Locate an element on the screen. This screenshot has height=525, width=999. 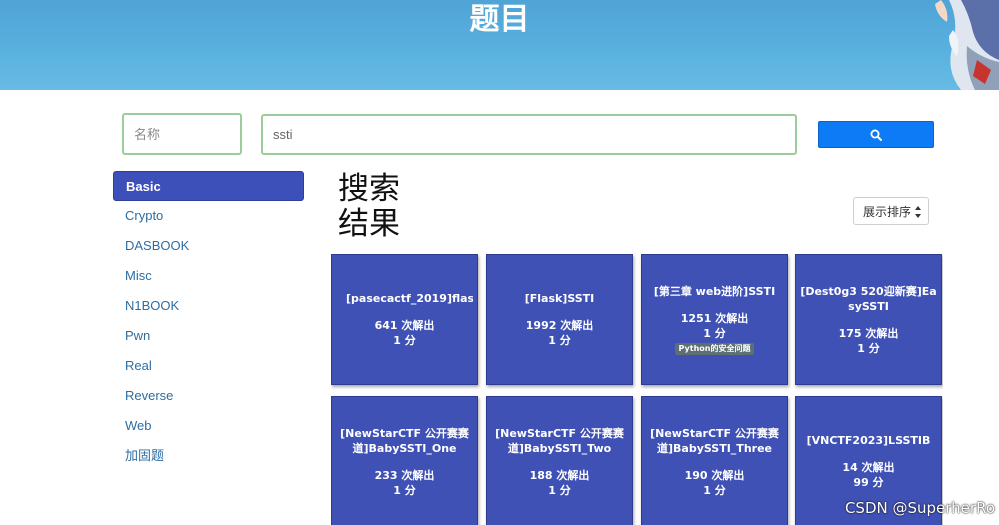
challenge-solves: 188 次解出 is located at coordinates (559, 475).